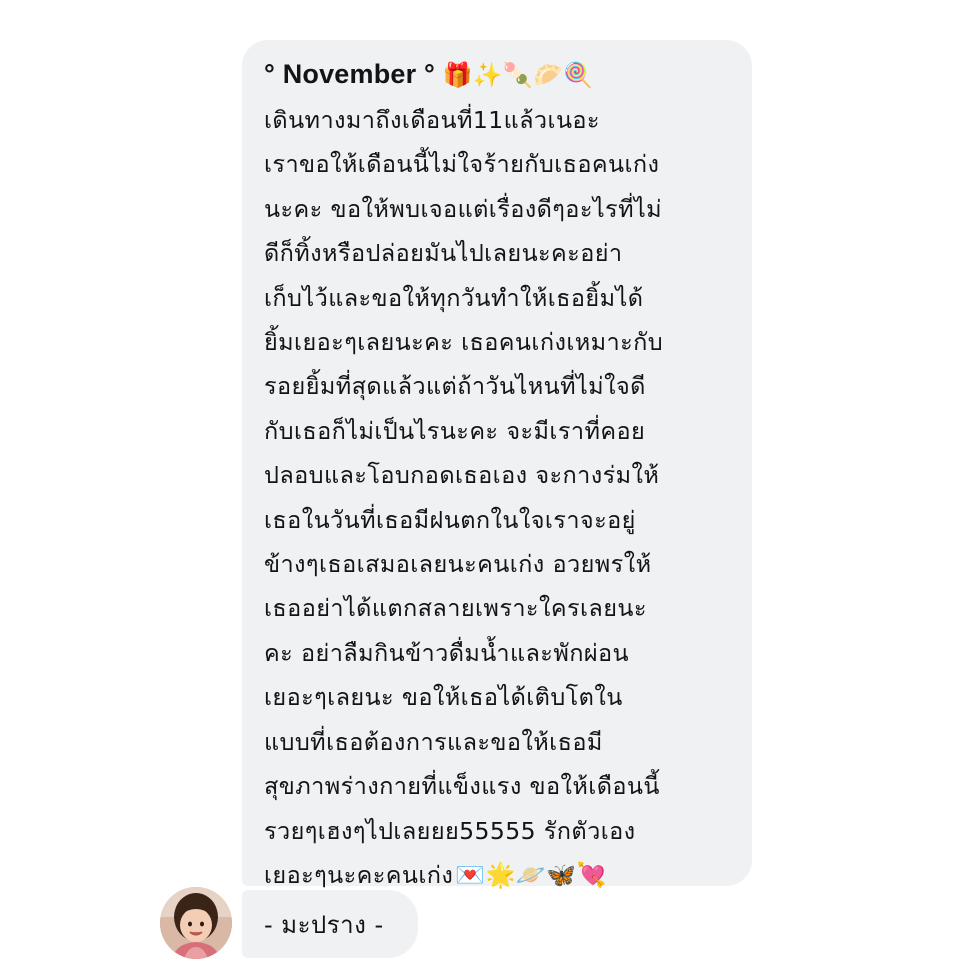 This screenshot has height=968, width=968. Describe the element at coordinates (432, 120) in the screenshot. I see `message-line: เดินทางมาถึงเดือนที่11แล้วเนอะ` at that location.